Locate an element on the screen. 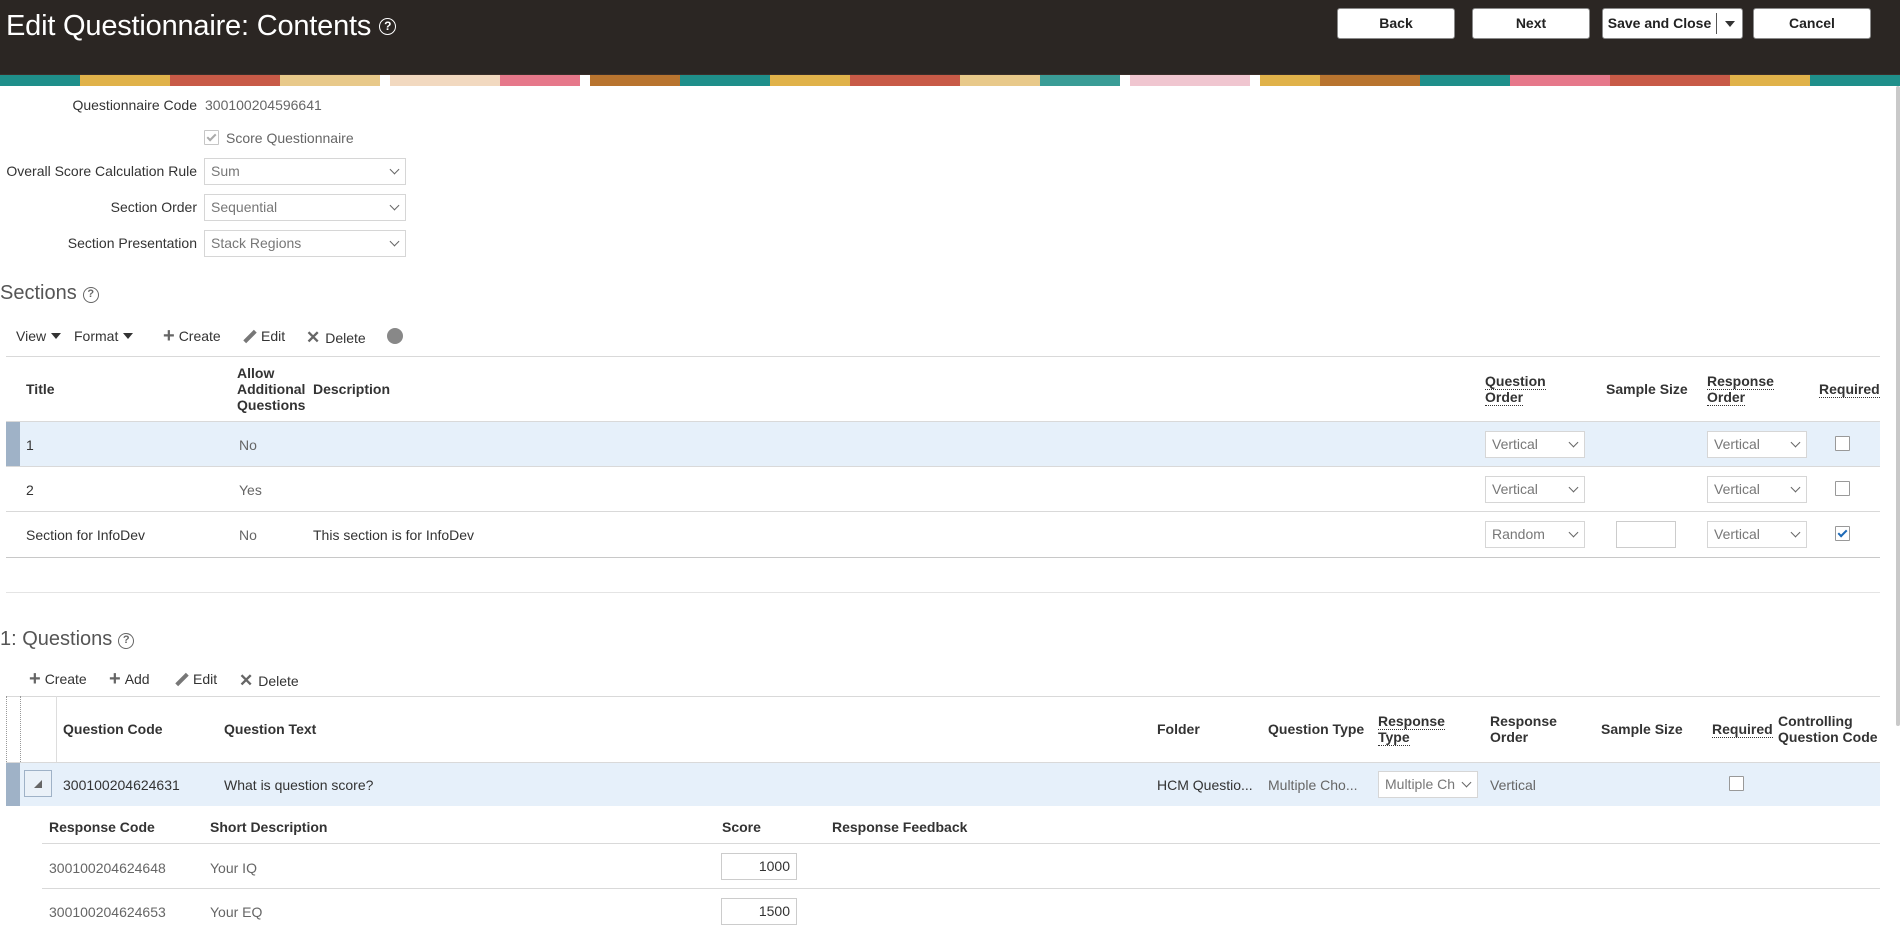 The width and height of the screenshot is (1900, 931). question-order-value: Vertical is located at coordinates (1515, 444).